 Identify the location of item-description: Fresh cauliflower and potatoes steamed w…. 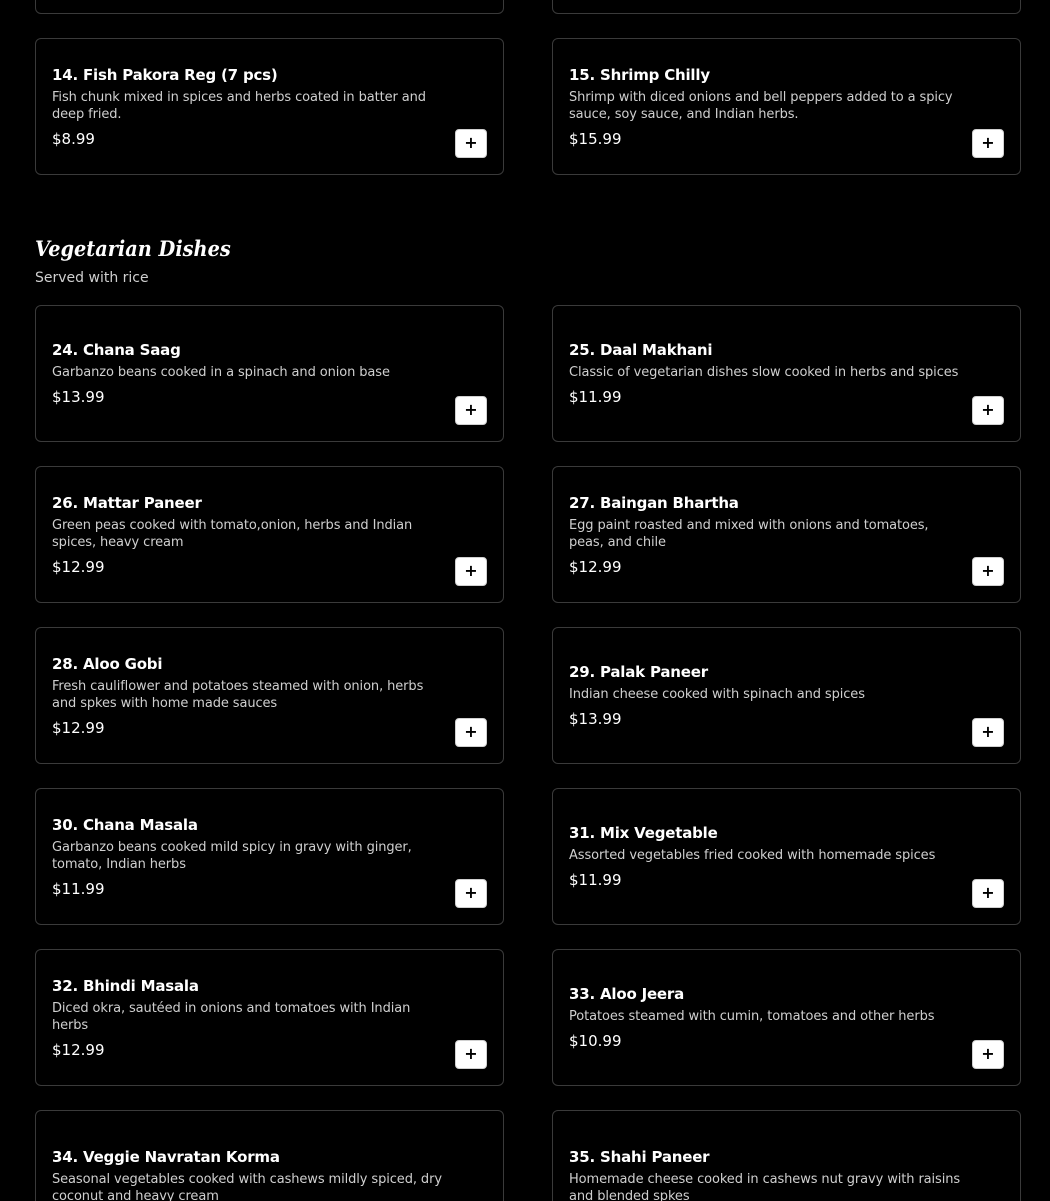
(238, 694).